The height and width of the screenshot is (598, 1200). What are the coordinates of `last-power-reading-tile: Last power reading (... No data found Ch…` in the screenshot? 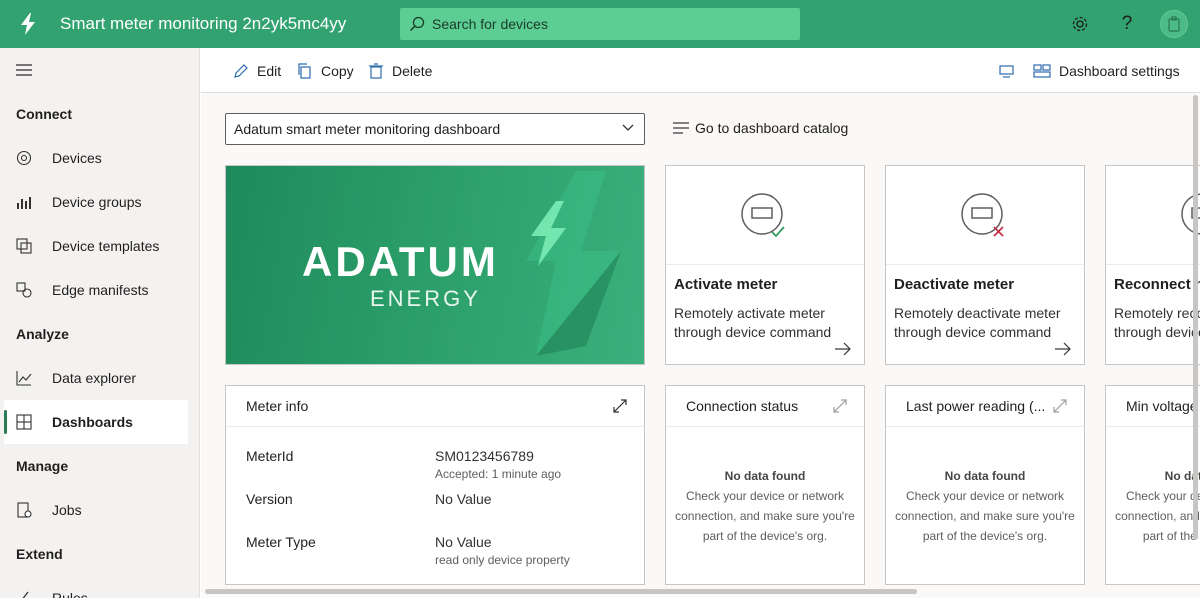 It's located at (985, 485).